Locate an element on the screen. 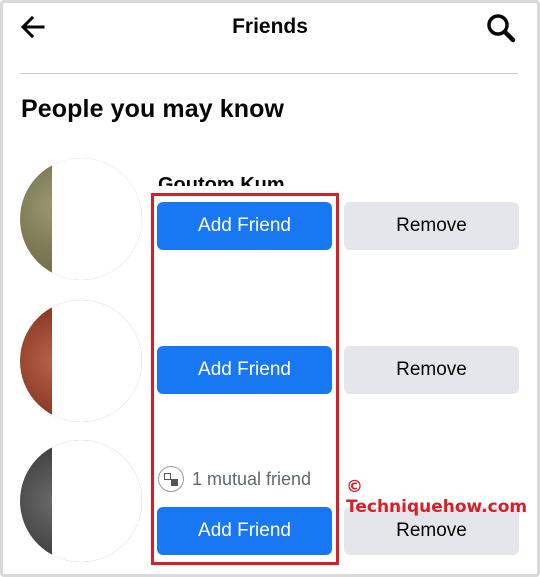 This screenshot has width=540, height=577. search-icon is located at coordinates (501, 28).